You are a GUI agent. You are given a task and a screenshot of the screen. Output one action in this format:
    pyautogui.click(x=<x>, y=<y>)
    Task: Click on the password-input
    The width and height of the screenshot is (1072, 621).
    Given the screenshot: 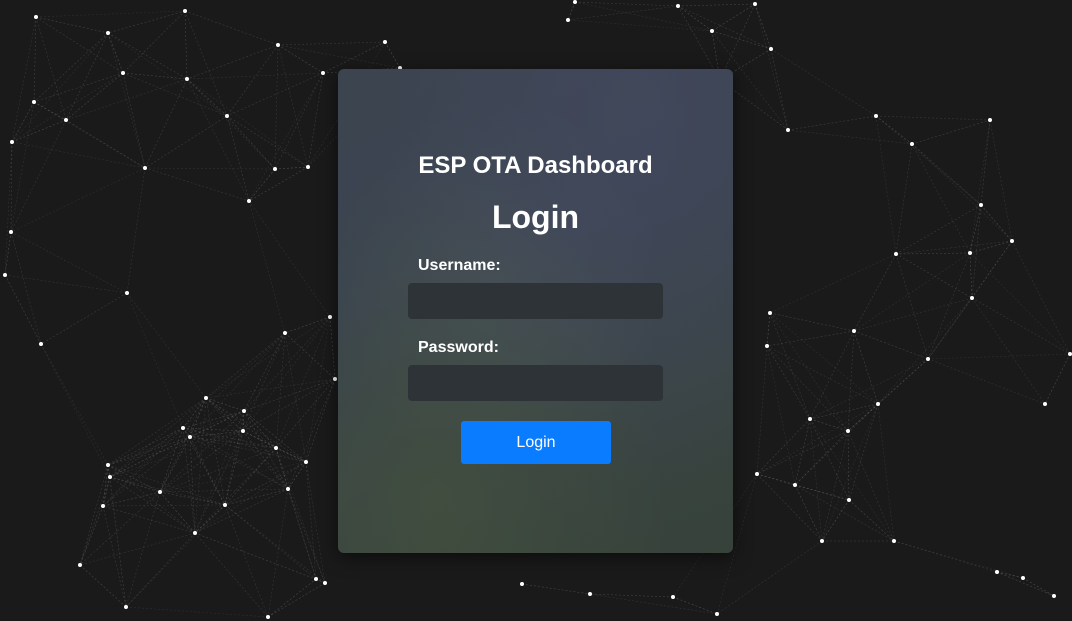 What is the action you would take?
    pyautogui.click(x=535, y=383)
    